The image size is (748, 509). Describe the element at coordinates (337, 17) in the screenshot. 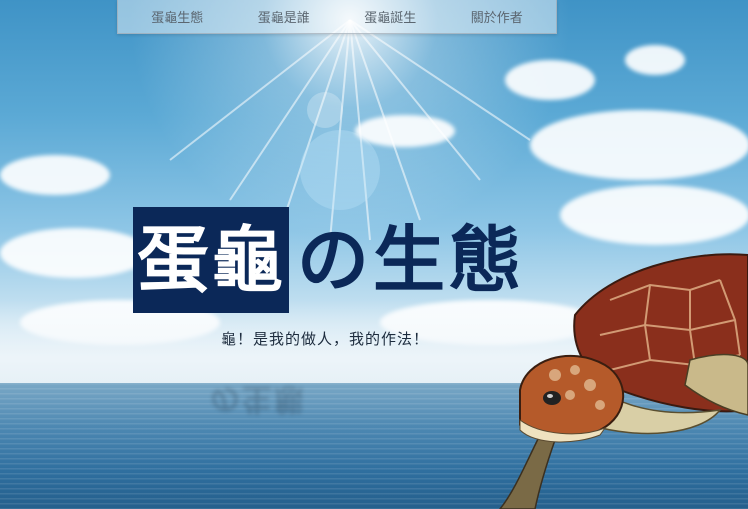

I see `top-navbar: 蛋龜生態 蛋龜是誰 蛋龜誕生 關於作者` at that location.